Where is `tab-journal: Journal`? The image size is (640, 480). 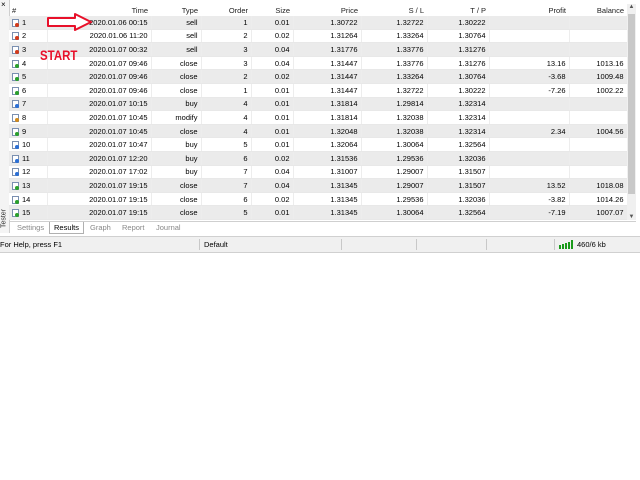 tab-journal: Journal is located at coordinates (168, 227).